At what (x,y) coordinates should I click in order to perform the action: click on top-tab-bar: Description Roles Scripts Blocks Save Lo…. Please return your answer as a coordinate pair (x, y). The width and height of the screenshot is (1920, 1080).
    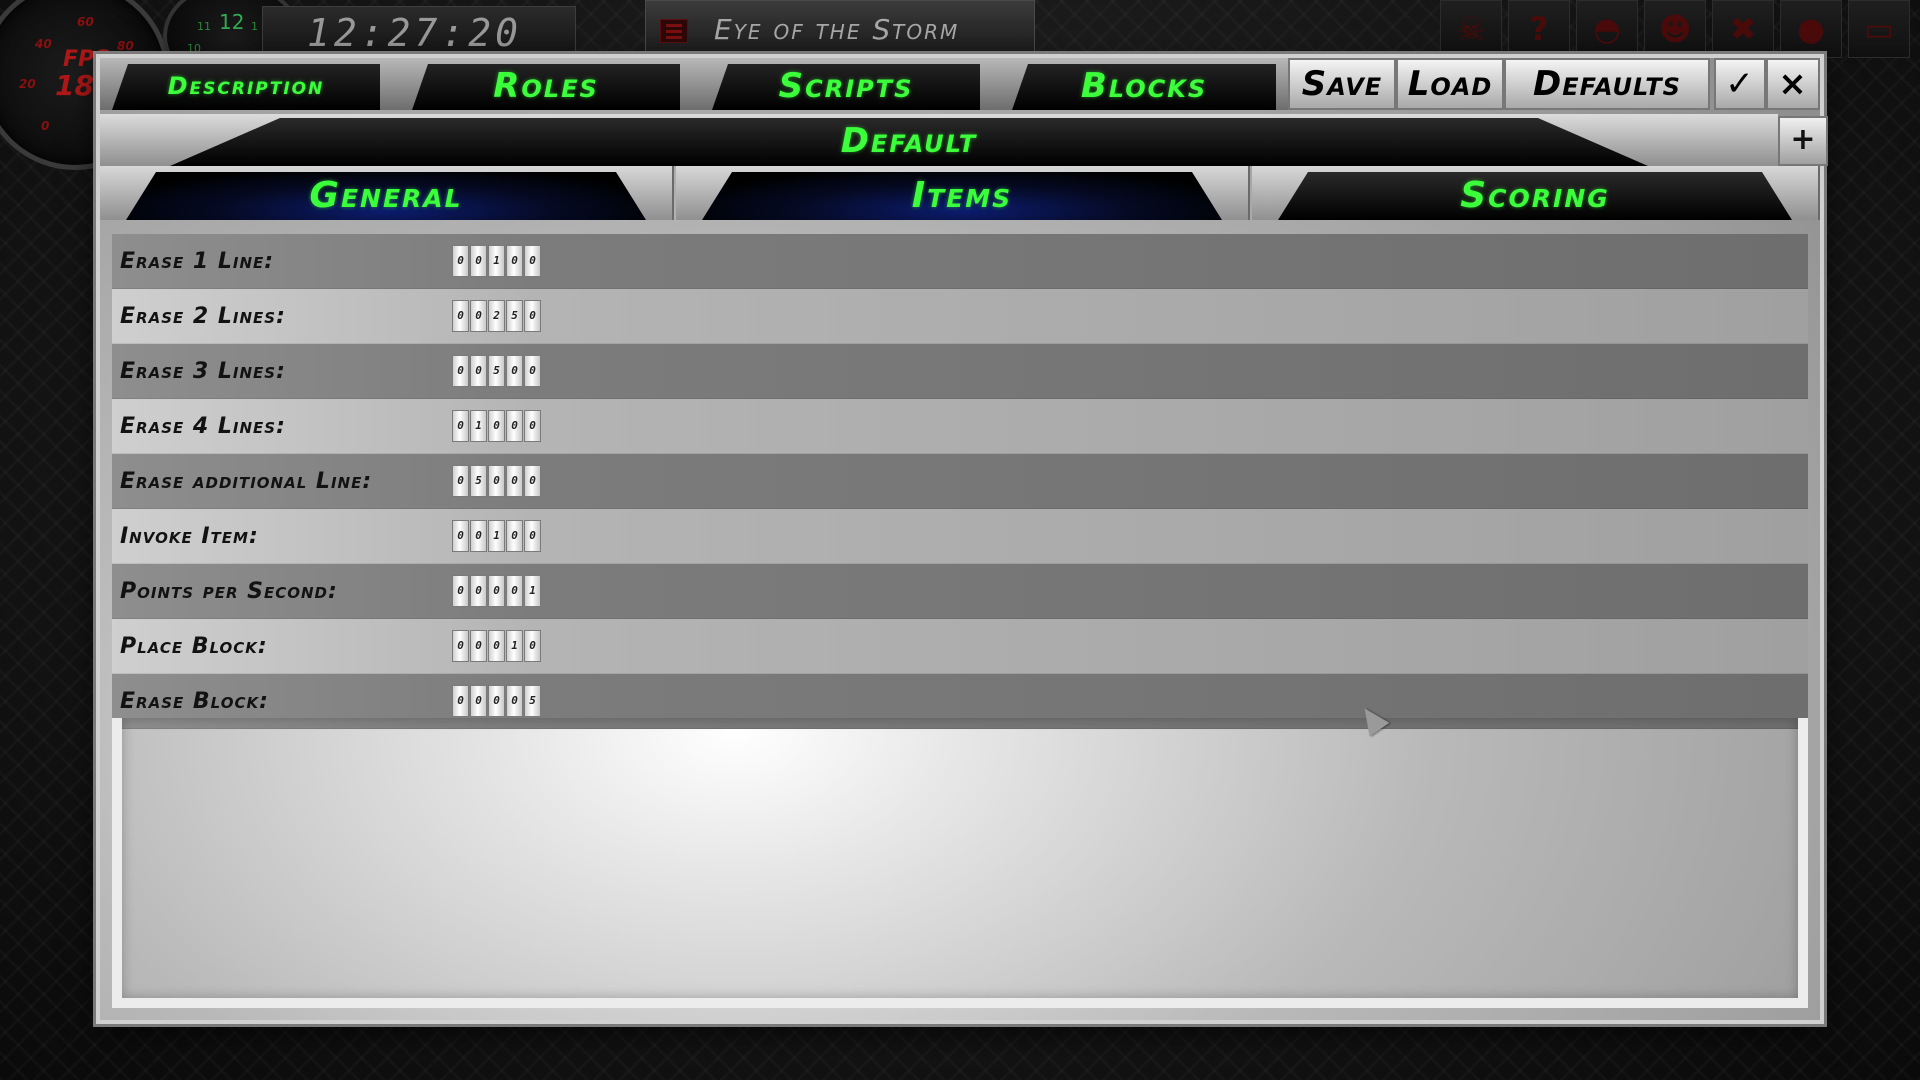
    Looking at the image, I should click on (960, 86).